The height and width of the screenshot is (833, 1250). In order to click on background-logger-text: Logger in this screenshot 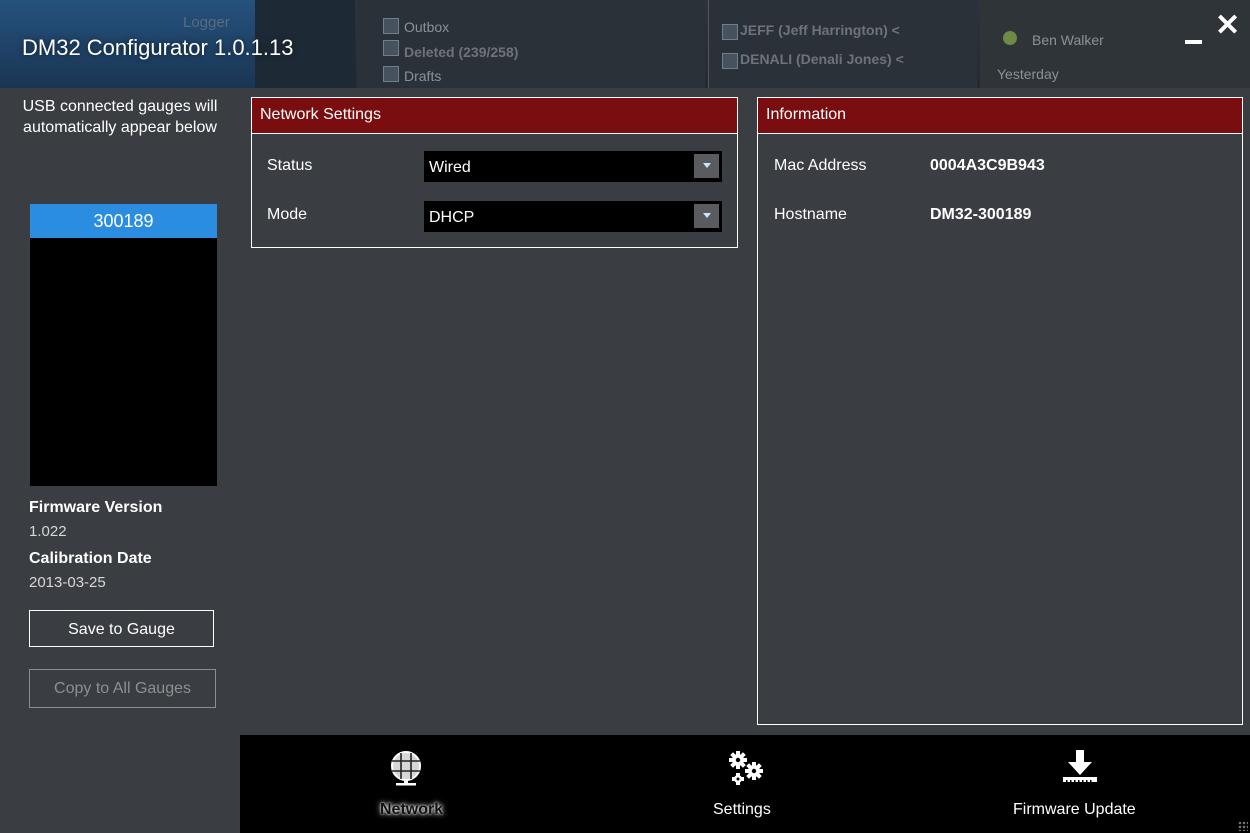, I will do `click(206, 22)`.